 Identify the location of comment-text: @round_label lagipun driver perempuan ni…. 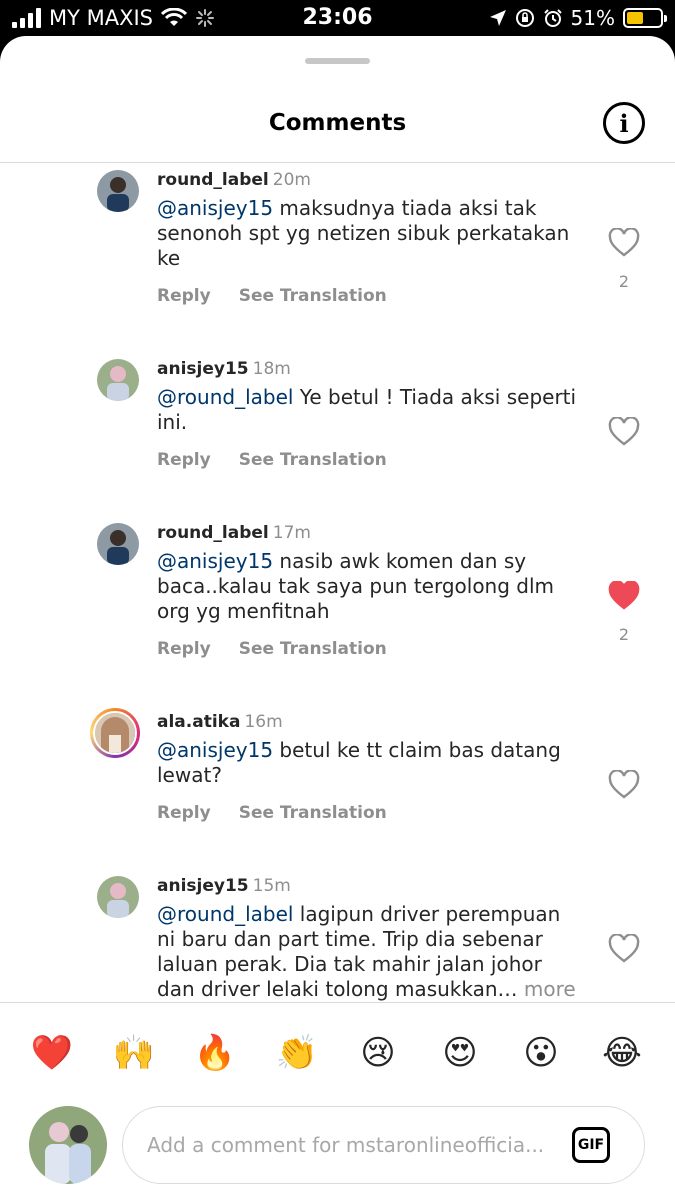
(367, 952).